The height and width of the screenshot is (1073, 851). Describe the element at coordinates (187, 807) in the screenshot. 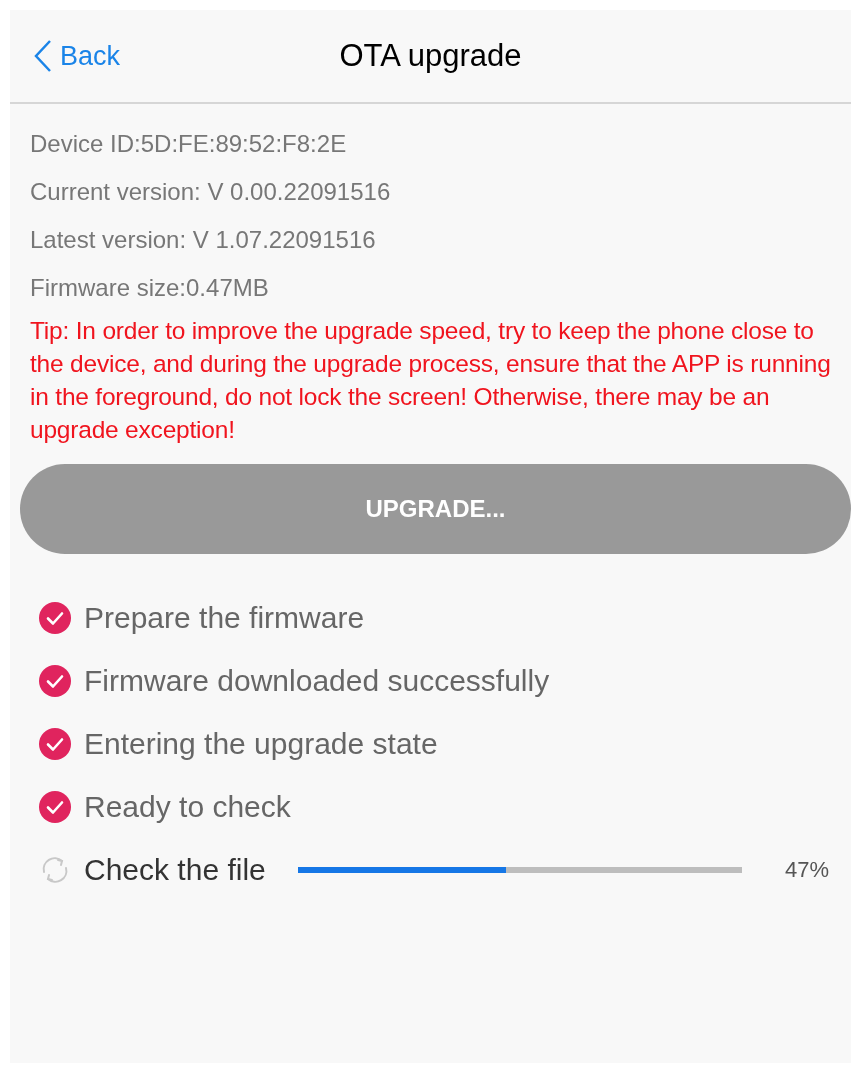

I see `step-label: Ready to check` at that location.